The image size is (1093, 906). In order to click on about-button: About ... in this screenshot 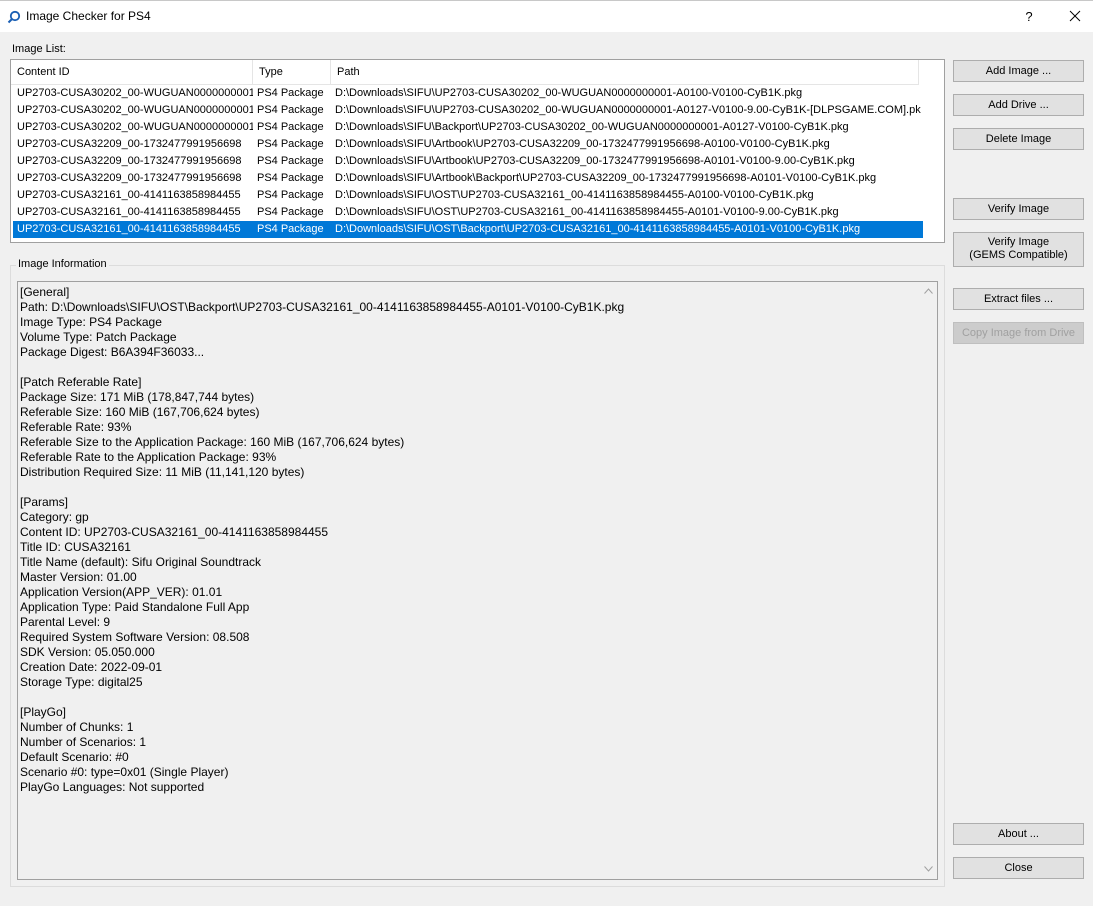, I will do `click(1018, 834)`.